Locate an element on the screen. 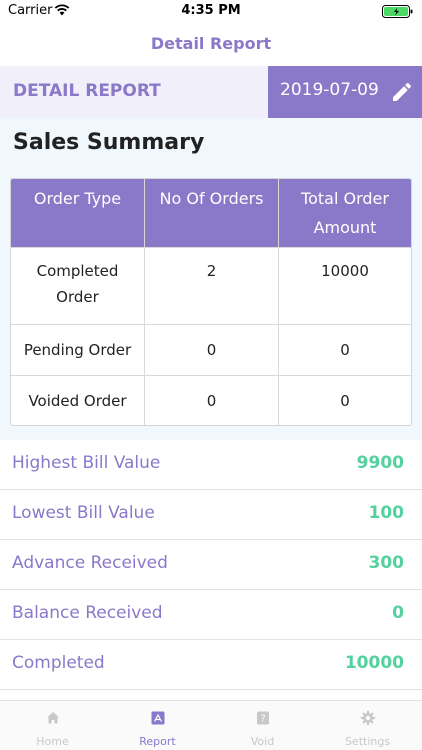  table-row: Voided Order 0 0 is located at coordinates (211, 400).